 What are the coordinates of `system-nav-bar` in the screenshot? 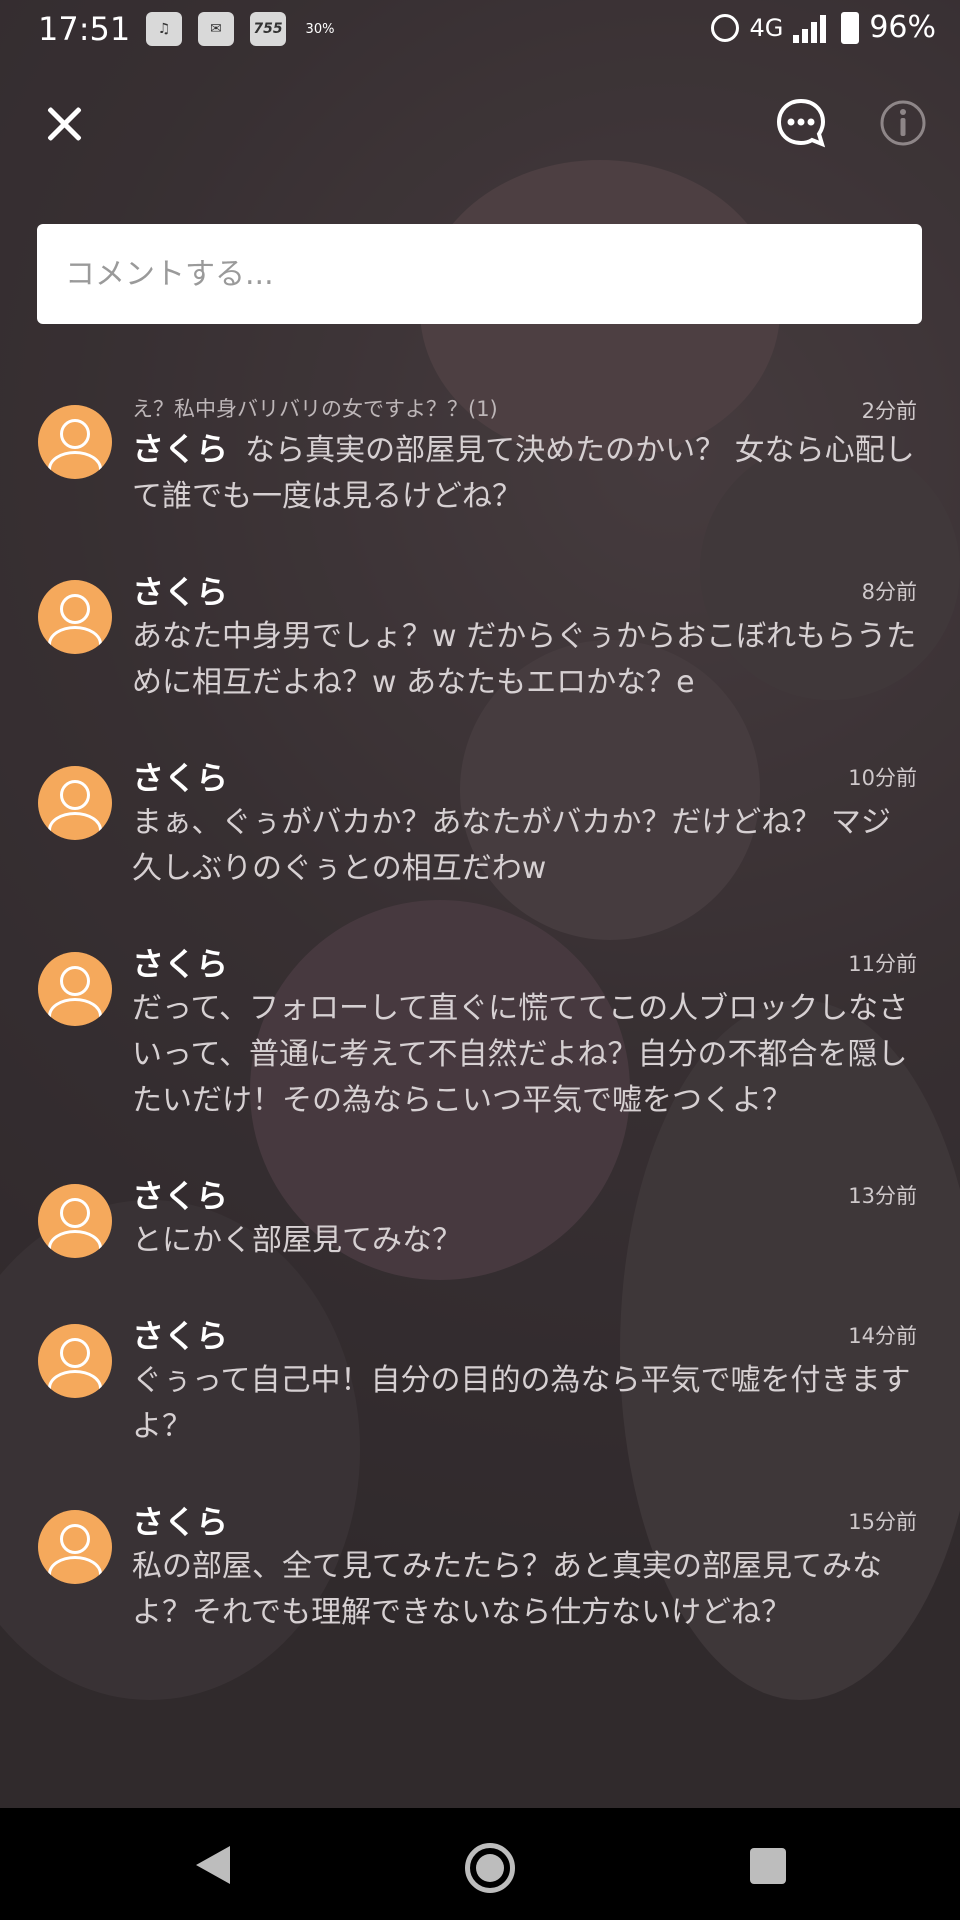 It's located at (480, 1864).